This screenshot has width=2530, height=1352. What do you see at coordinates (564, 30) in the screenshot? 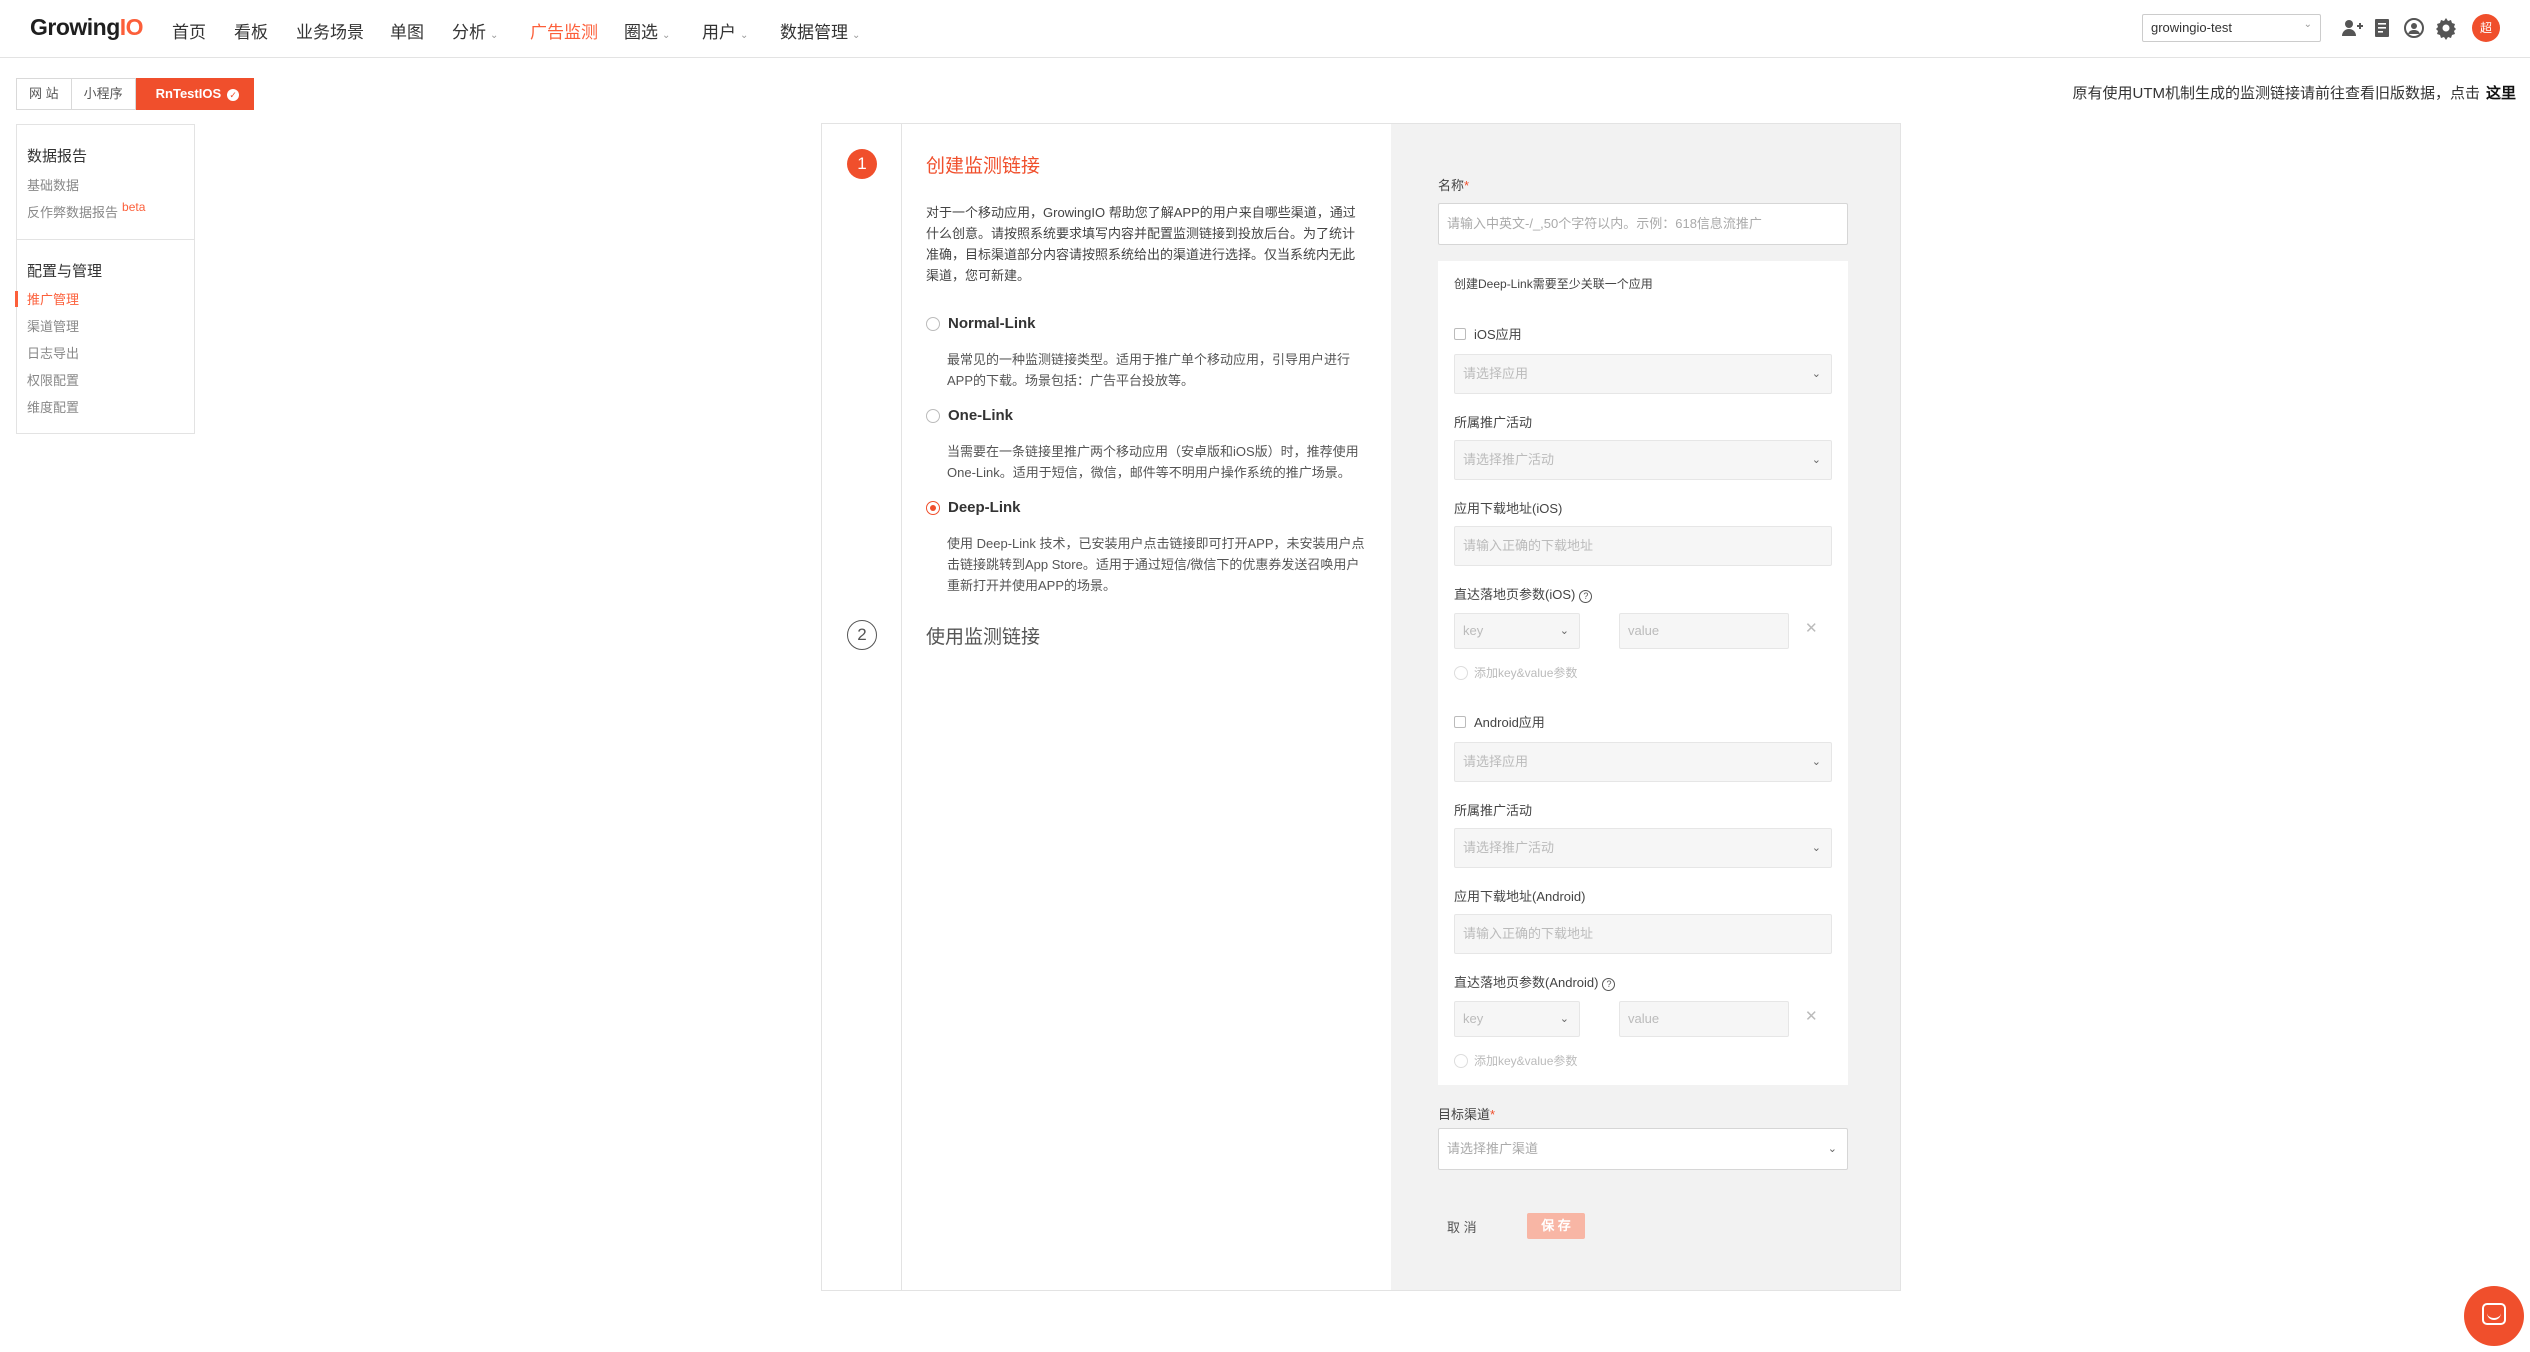
I see `nav-ad-monitor: 广告监测` at bounding box center [564, 30].